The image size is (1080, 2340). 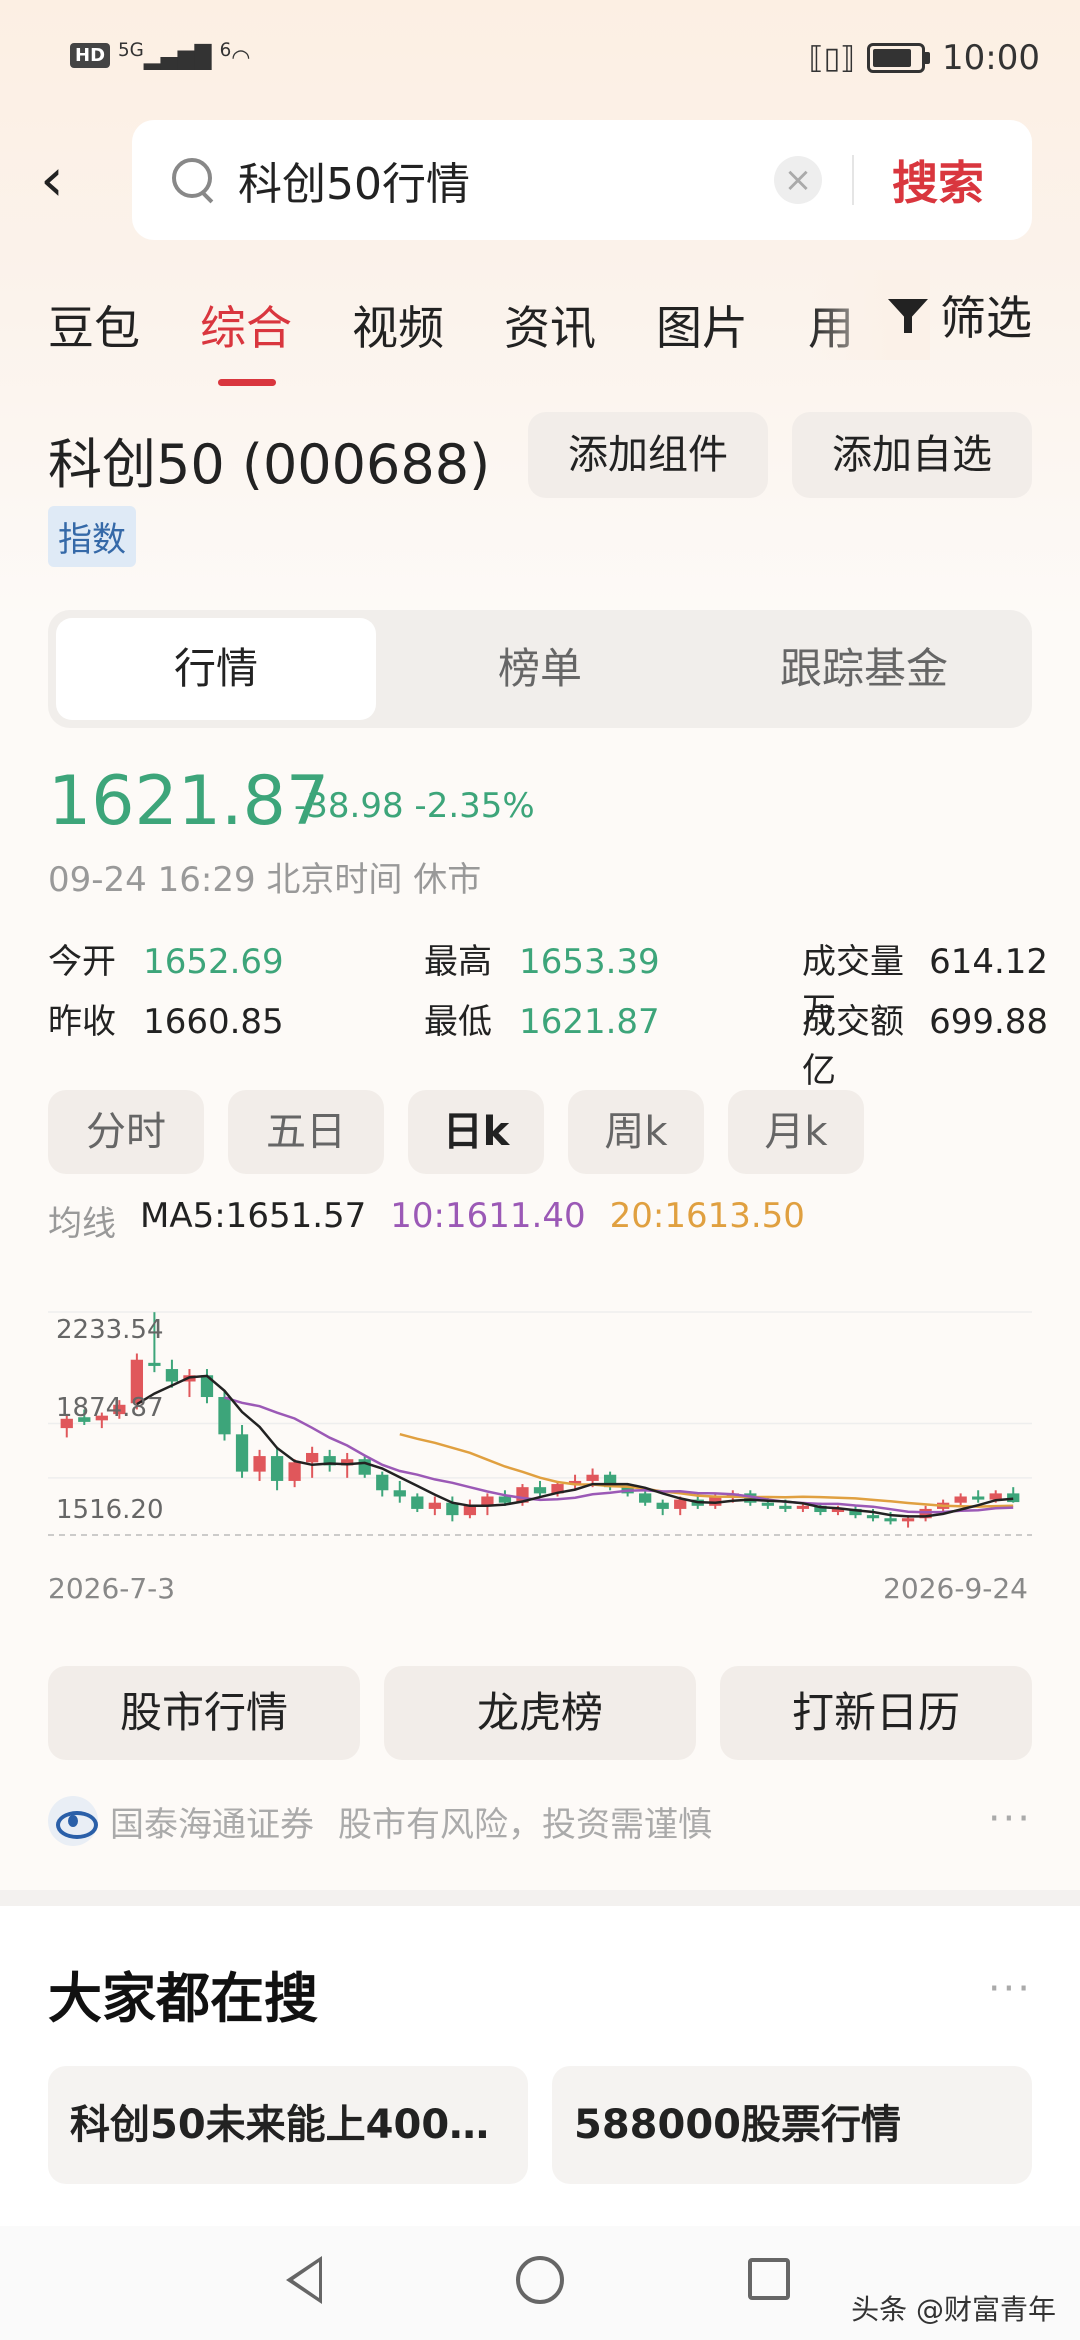 What do you see at coordinates (166, 962) in the screenshot?
I see `stat-open: 今开 1652.69` at bounding box center [166, 962].